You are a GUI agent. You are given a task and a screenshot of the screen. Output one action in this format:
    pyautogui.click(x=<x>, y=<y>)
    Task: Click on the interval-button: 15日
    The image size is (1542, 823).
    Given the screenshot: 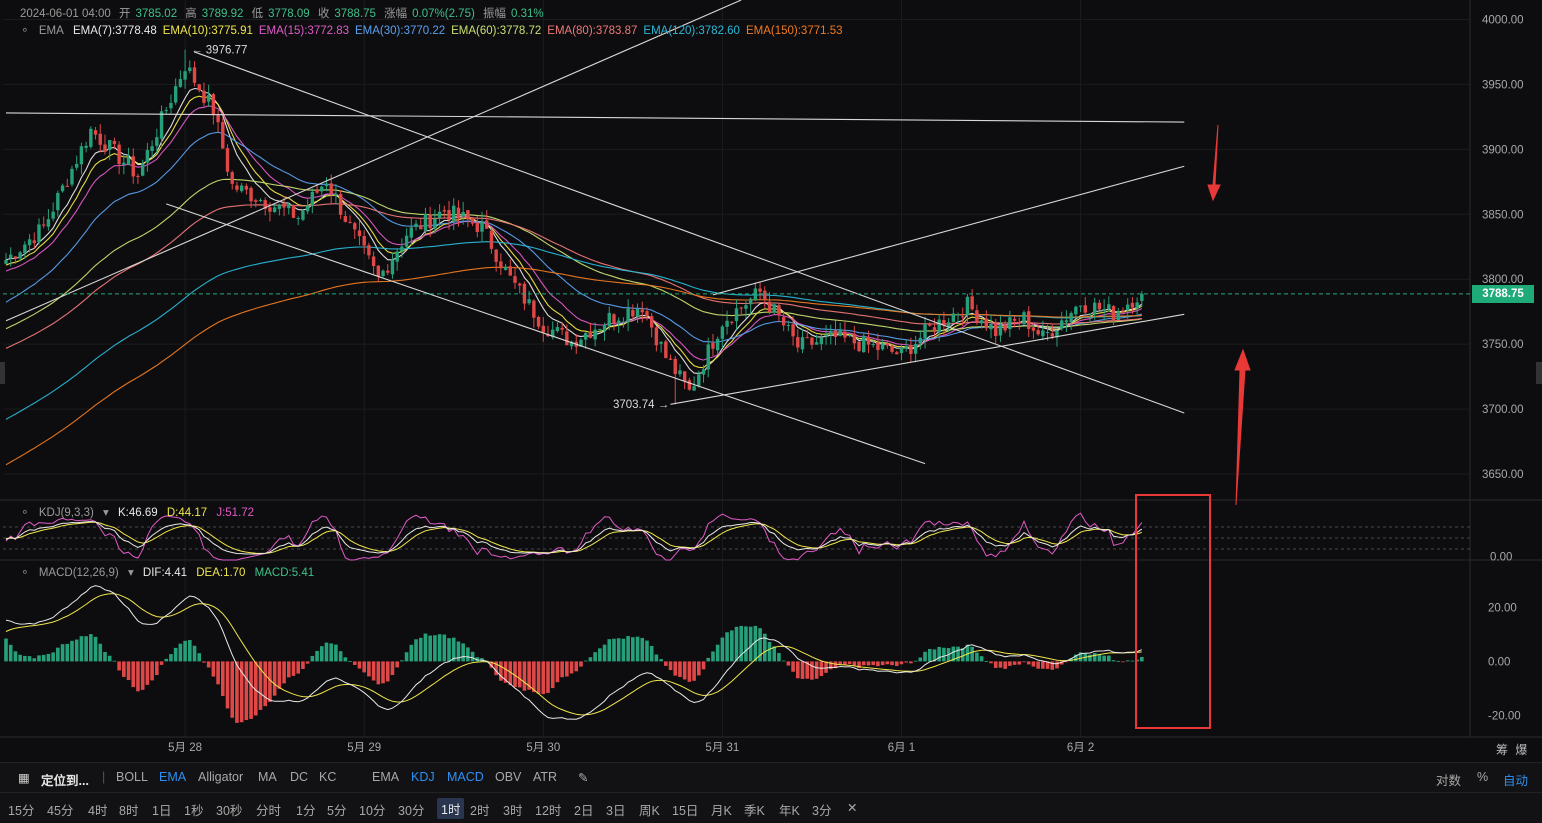 What is the action you would take?
    pyautogui.click(x=685, y=809)
    